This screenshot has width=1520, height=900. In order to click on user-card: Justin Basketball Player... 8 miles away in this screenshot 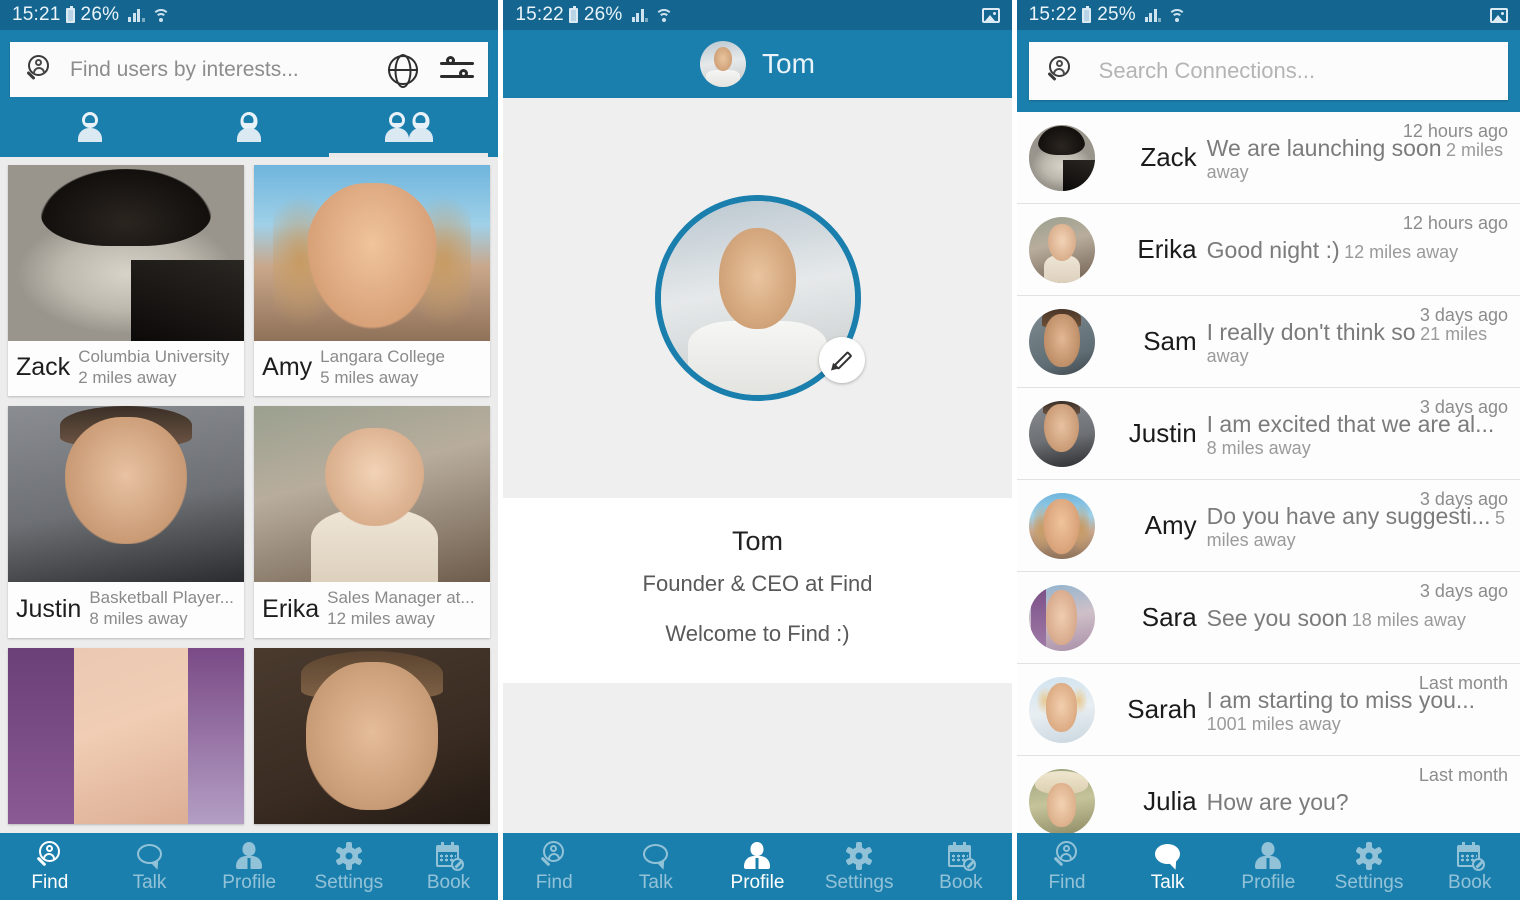, I will do `click(126, 522)`.